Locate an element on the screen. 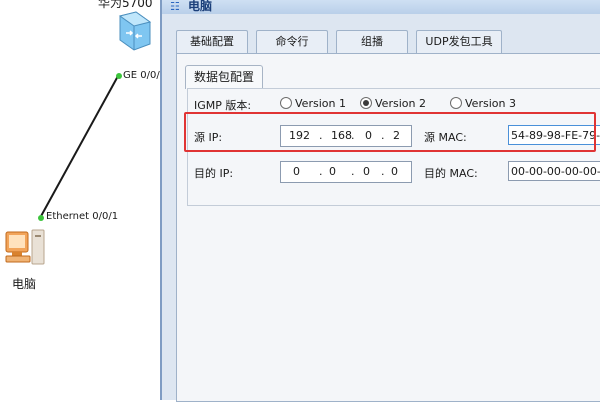  radio-version-1: Version 1 is located at coordinates (313, 103).